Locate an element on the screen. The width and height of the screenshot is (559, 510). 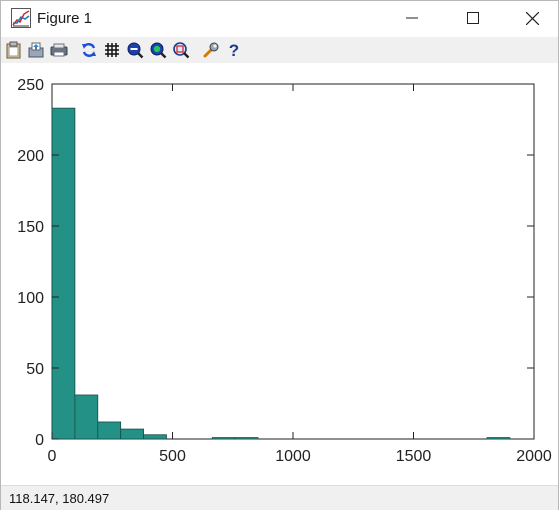
zoom-out-icon is located at coordinates (135, 50).